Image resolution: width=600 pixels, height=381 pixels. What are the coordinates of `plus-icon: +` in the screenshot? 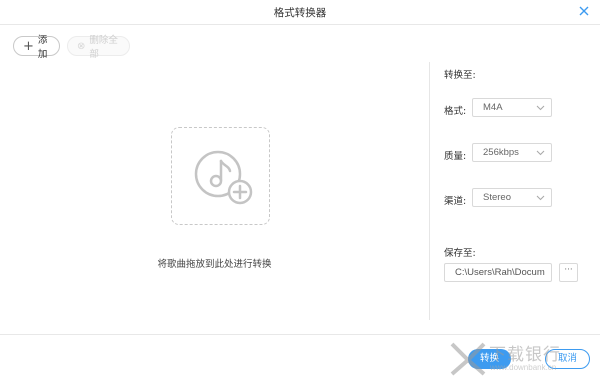 It's located at (28, 46).